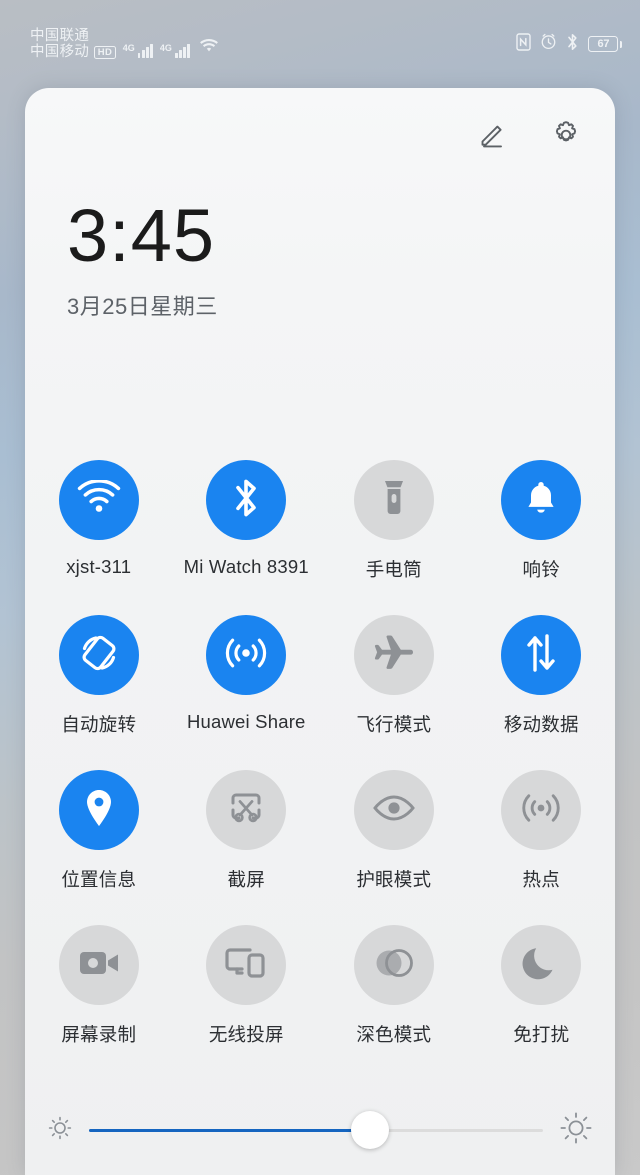 This screenshot has height=1175, width=640. What do you see at coordinates (246, 879) in the screenshot?
I see `toggle-screenshot-label: 截屏` at bounding box center [246, 879].